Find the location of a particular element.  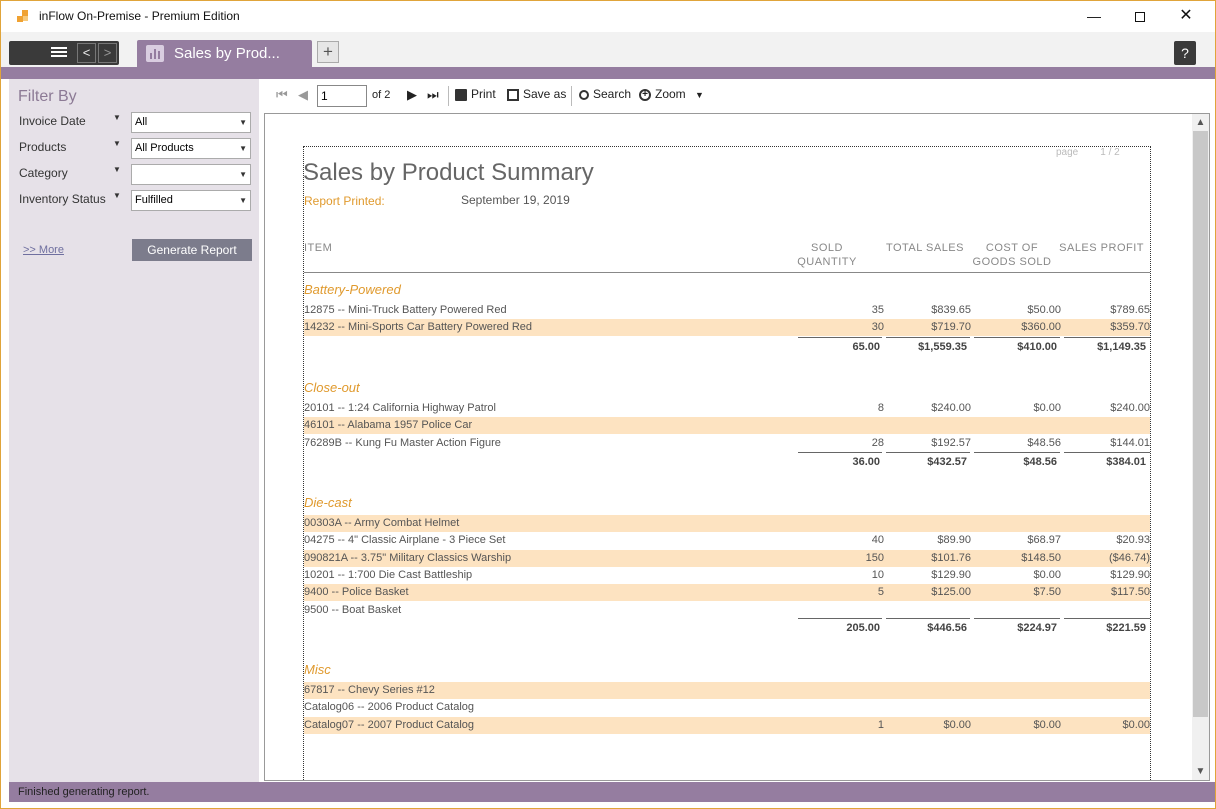

filter-products: Products ▼ All Products ▼ is located at coordinates (134, 147).